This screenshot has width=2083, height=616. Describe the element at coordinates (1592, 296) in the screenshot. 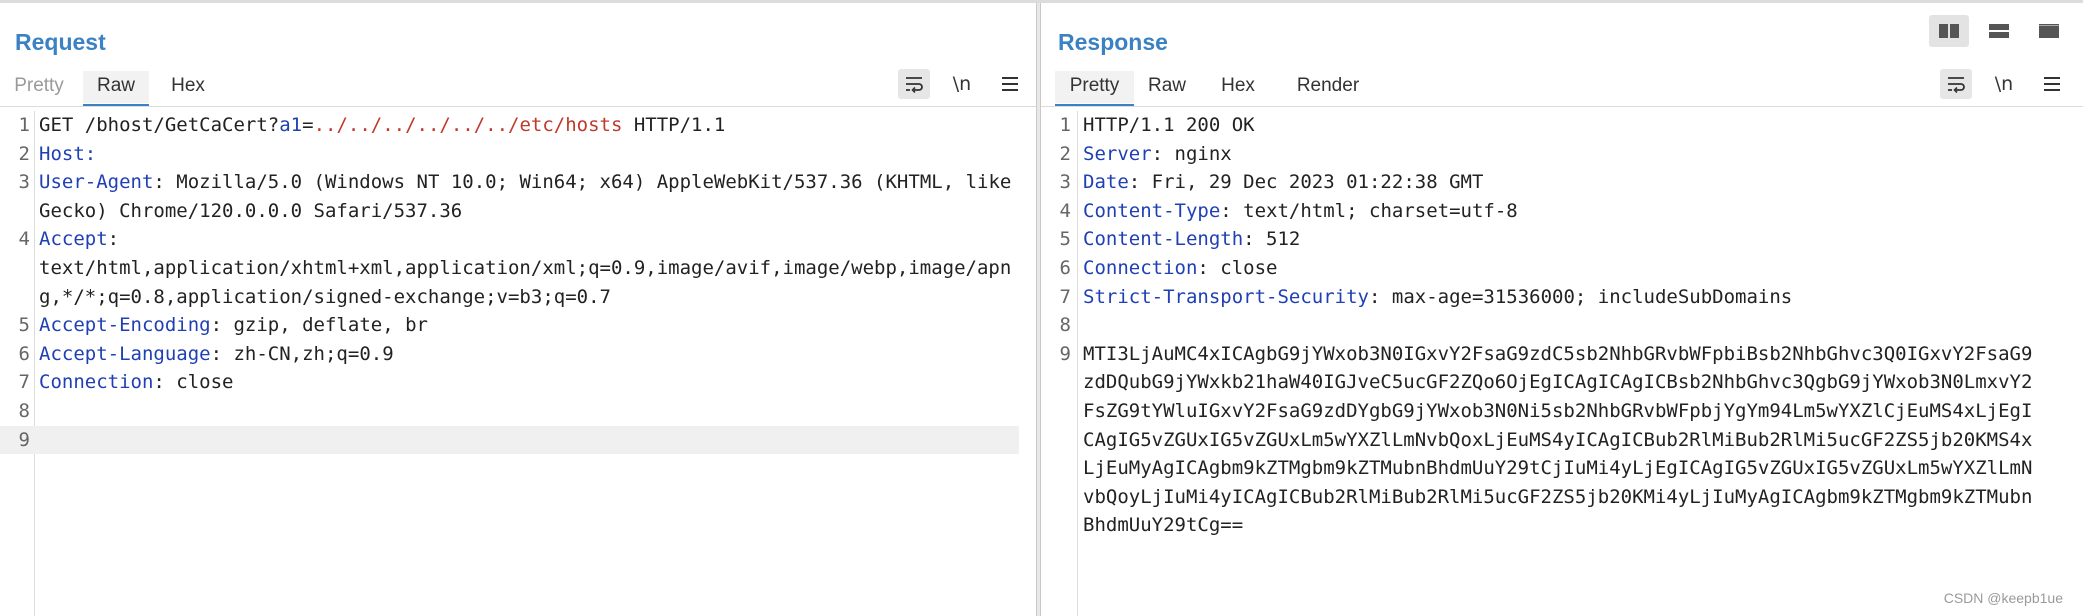

I see `header-value: max-age=31536000; includeSubDomains` at that location.